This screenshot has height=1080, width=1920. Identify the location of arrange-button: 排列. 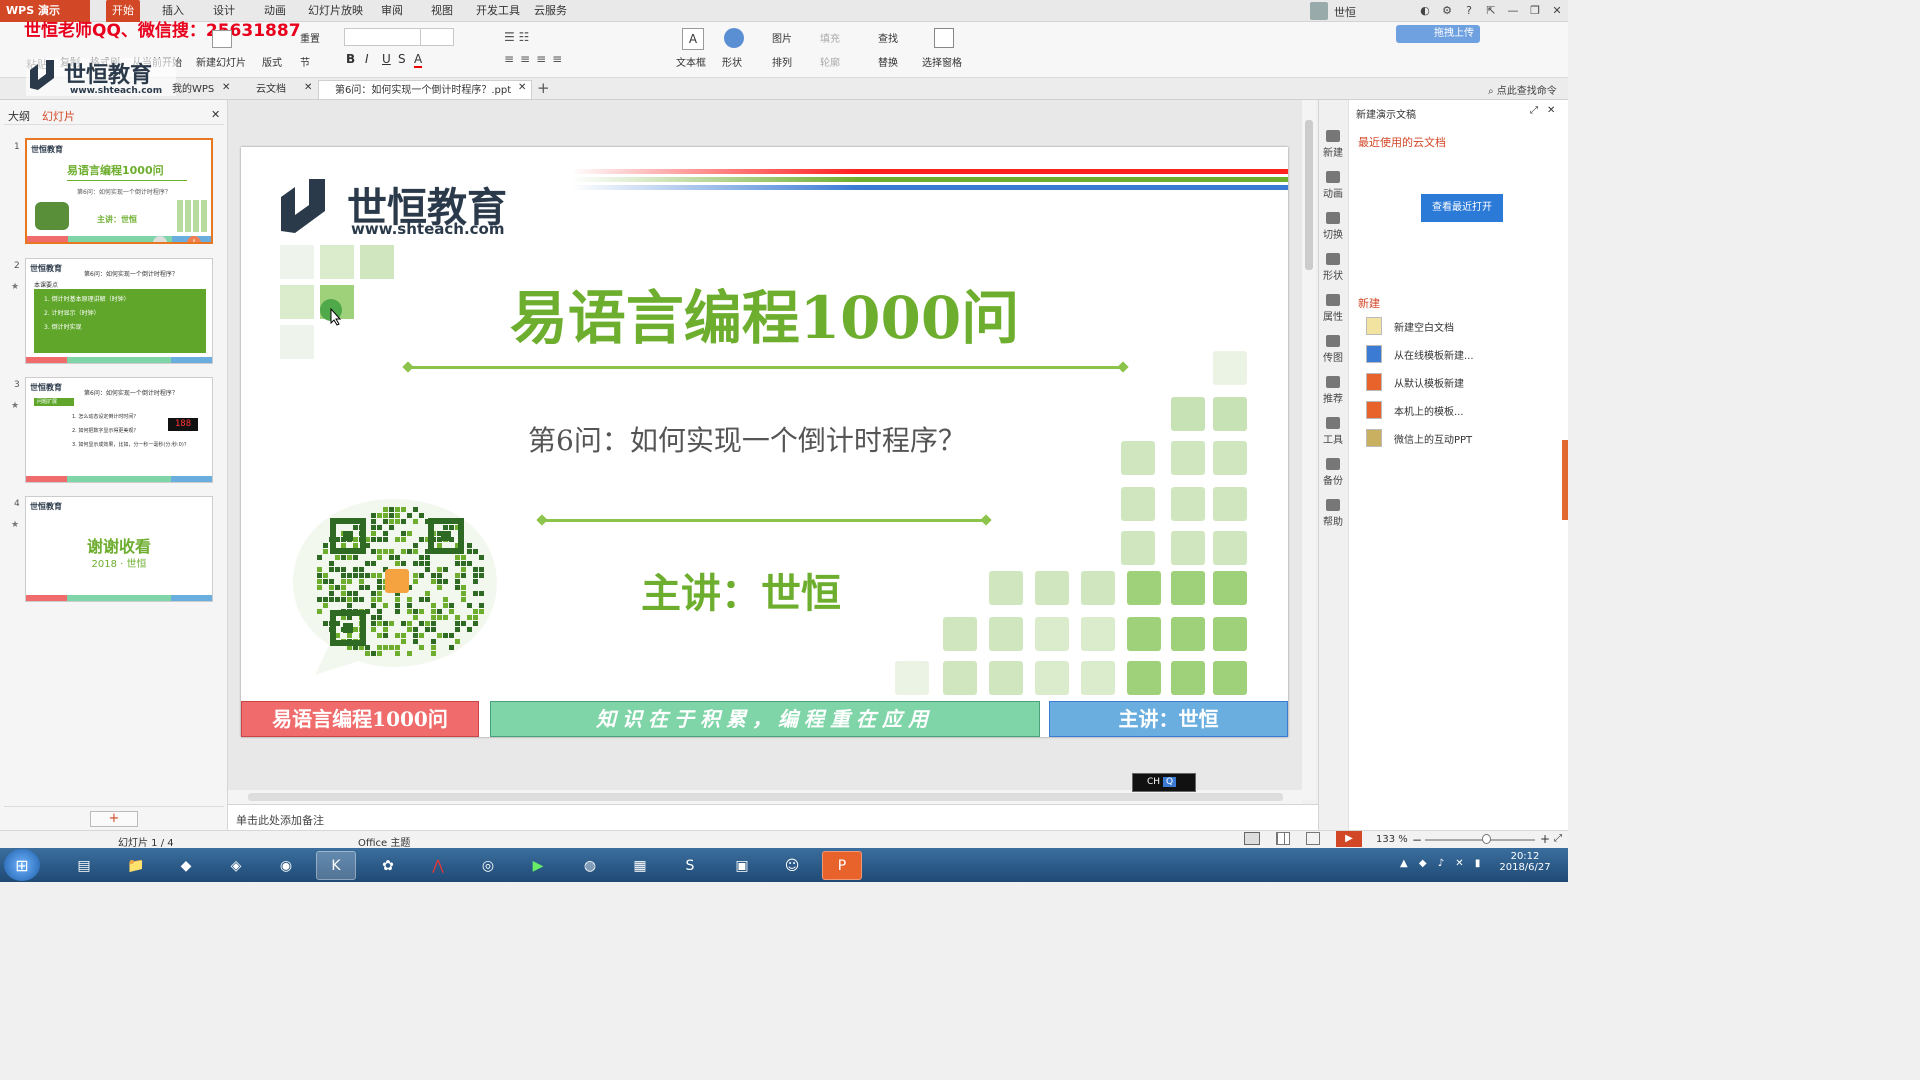
(782, 61).